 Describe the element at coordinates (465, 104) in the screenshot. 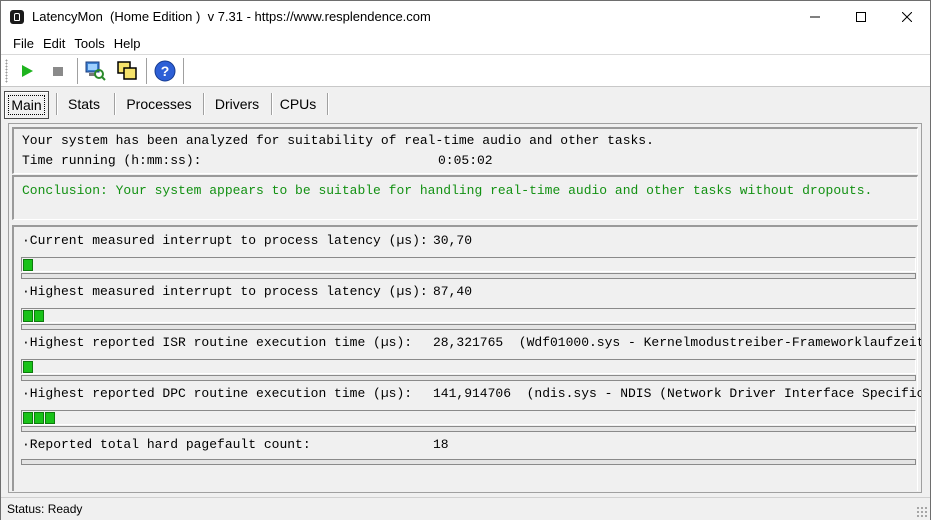

I see `tab-bar: Main Stats Processes Drivers CPUs` at that location.